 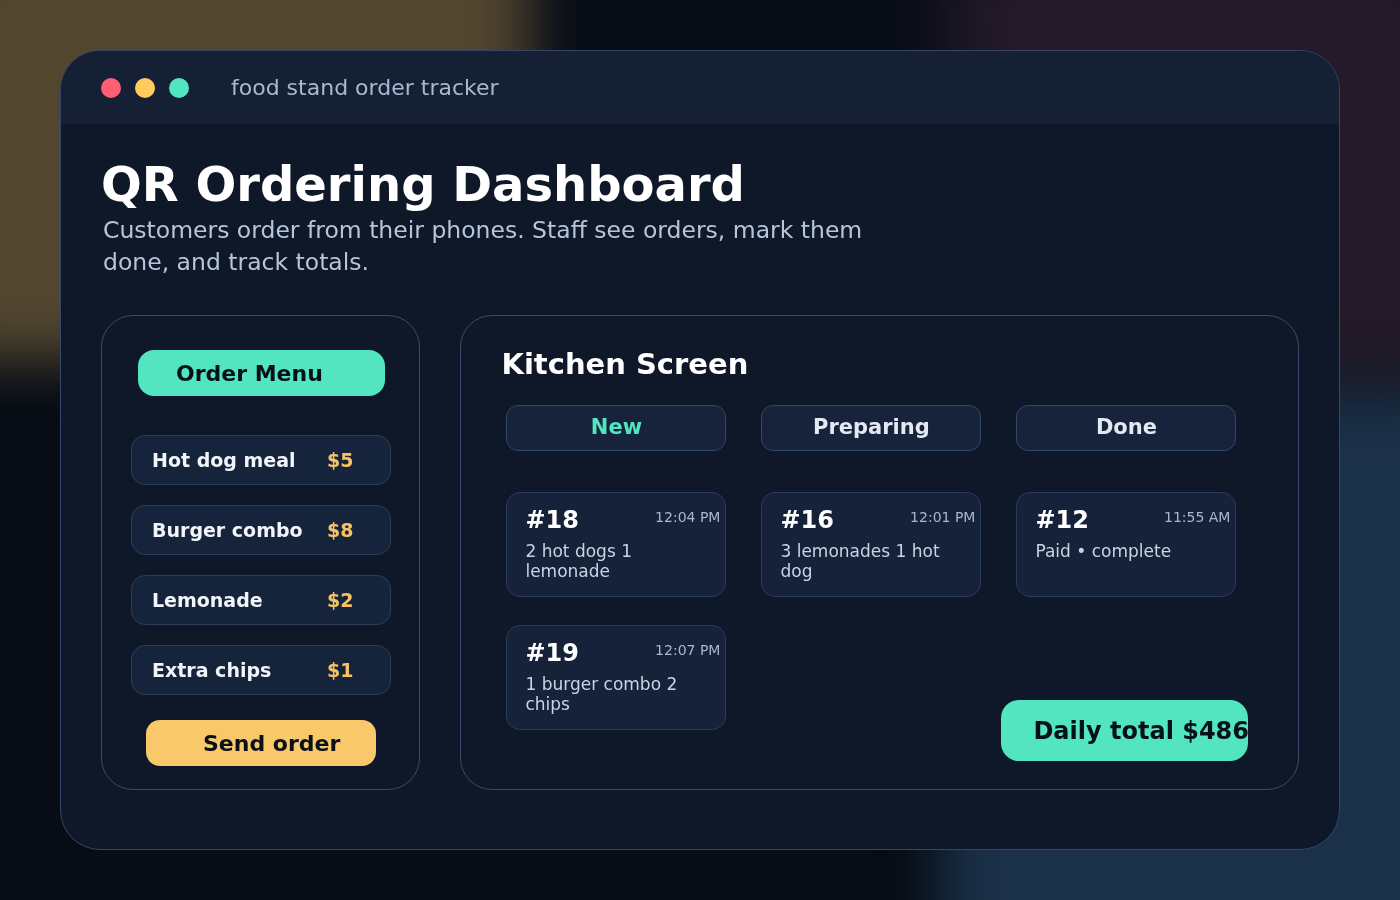 I want to click on item-name: Hot dog meal, so click(x=224, y=460).